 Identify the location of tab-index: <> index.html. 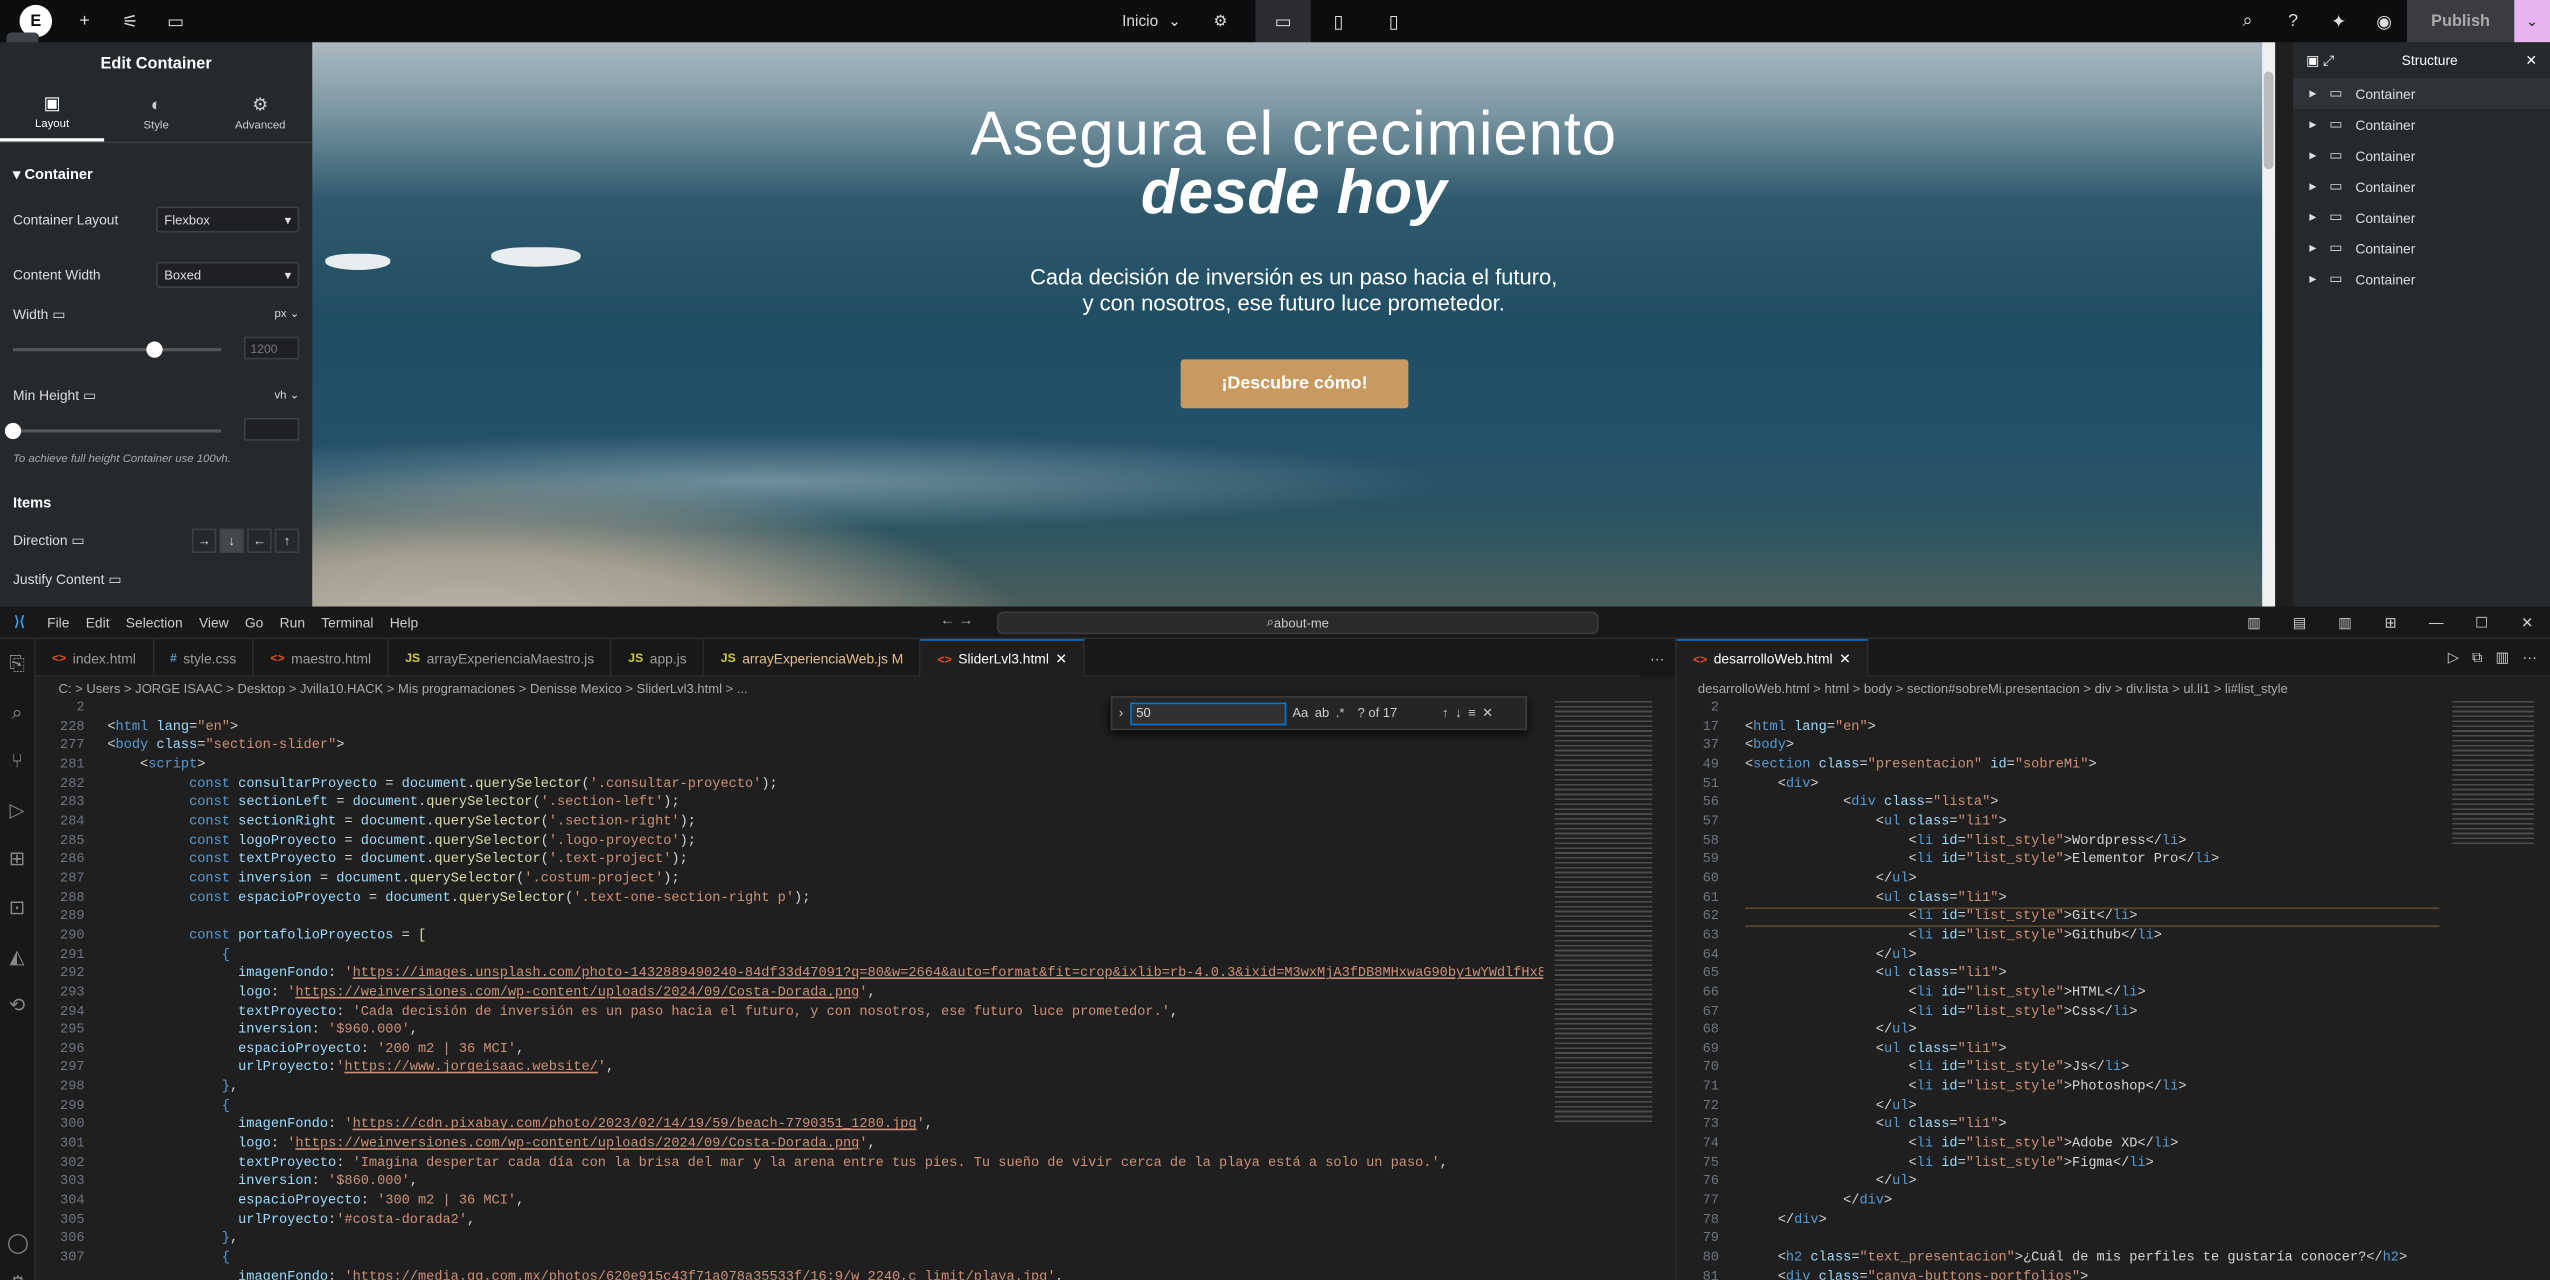
(95, 658).